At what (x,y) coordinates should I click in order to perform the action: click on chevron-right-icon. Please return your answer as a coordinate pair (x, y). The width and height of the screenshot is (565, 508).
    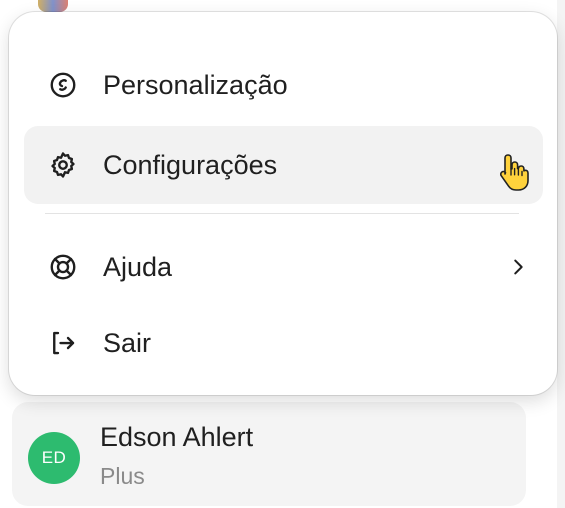
    Looking at the image, I should click on (518, 267).